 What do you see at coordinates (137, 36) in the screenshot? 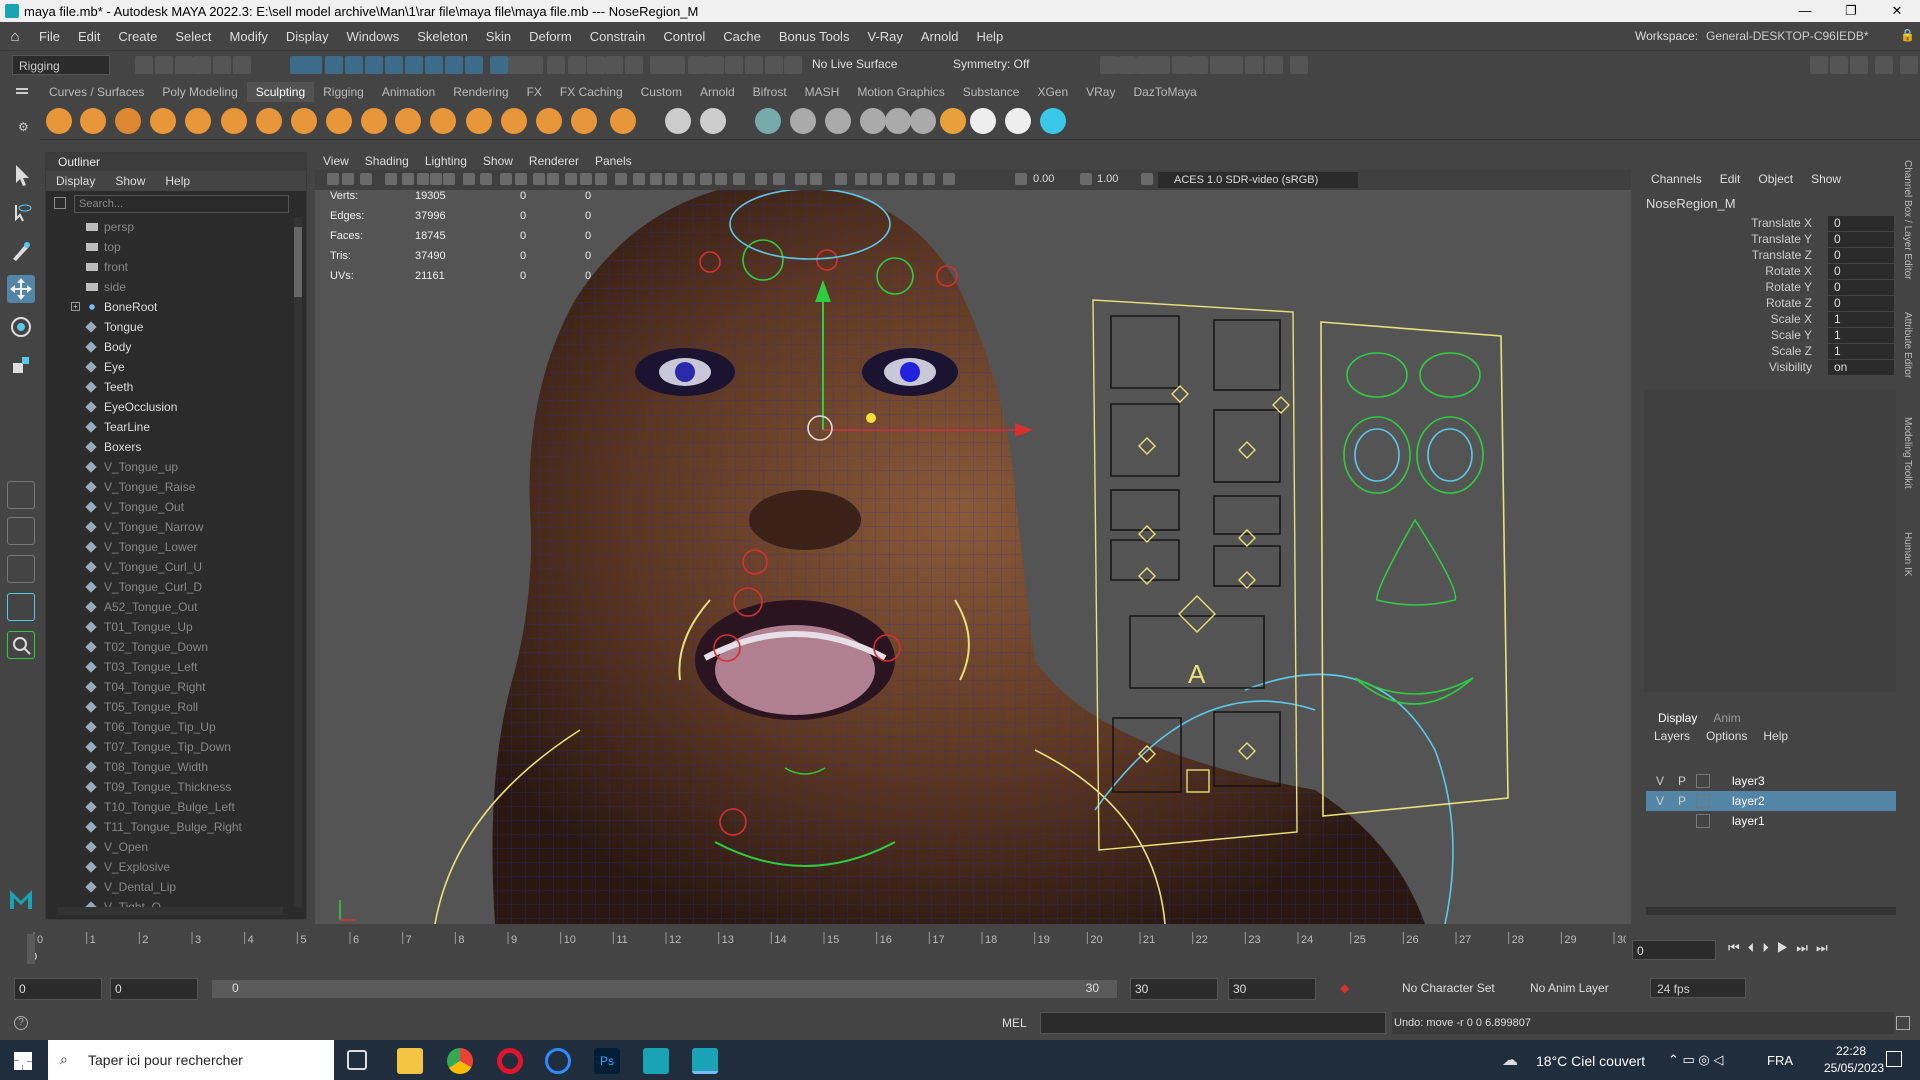
I see `menu-create: Create` at bounding box center [137, 36].